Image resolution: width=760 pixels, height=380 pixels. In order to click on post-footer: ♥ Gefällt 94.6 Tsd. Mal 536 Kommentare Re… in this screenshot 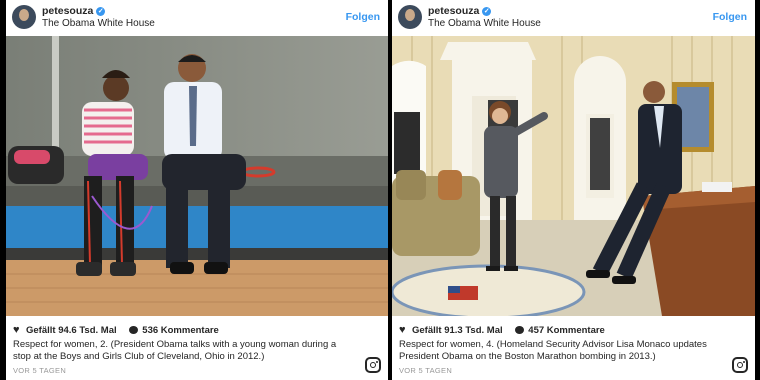, I will do `click(197, 348)`.